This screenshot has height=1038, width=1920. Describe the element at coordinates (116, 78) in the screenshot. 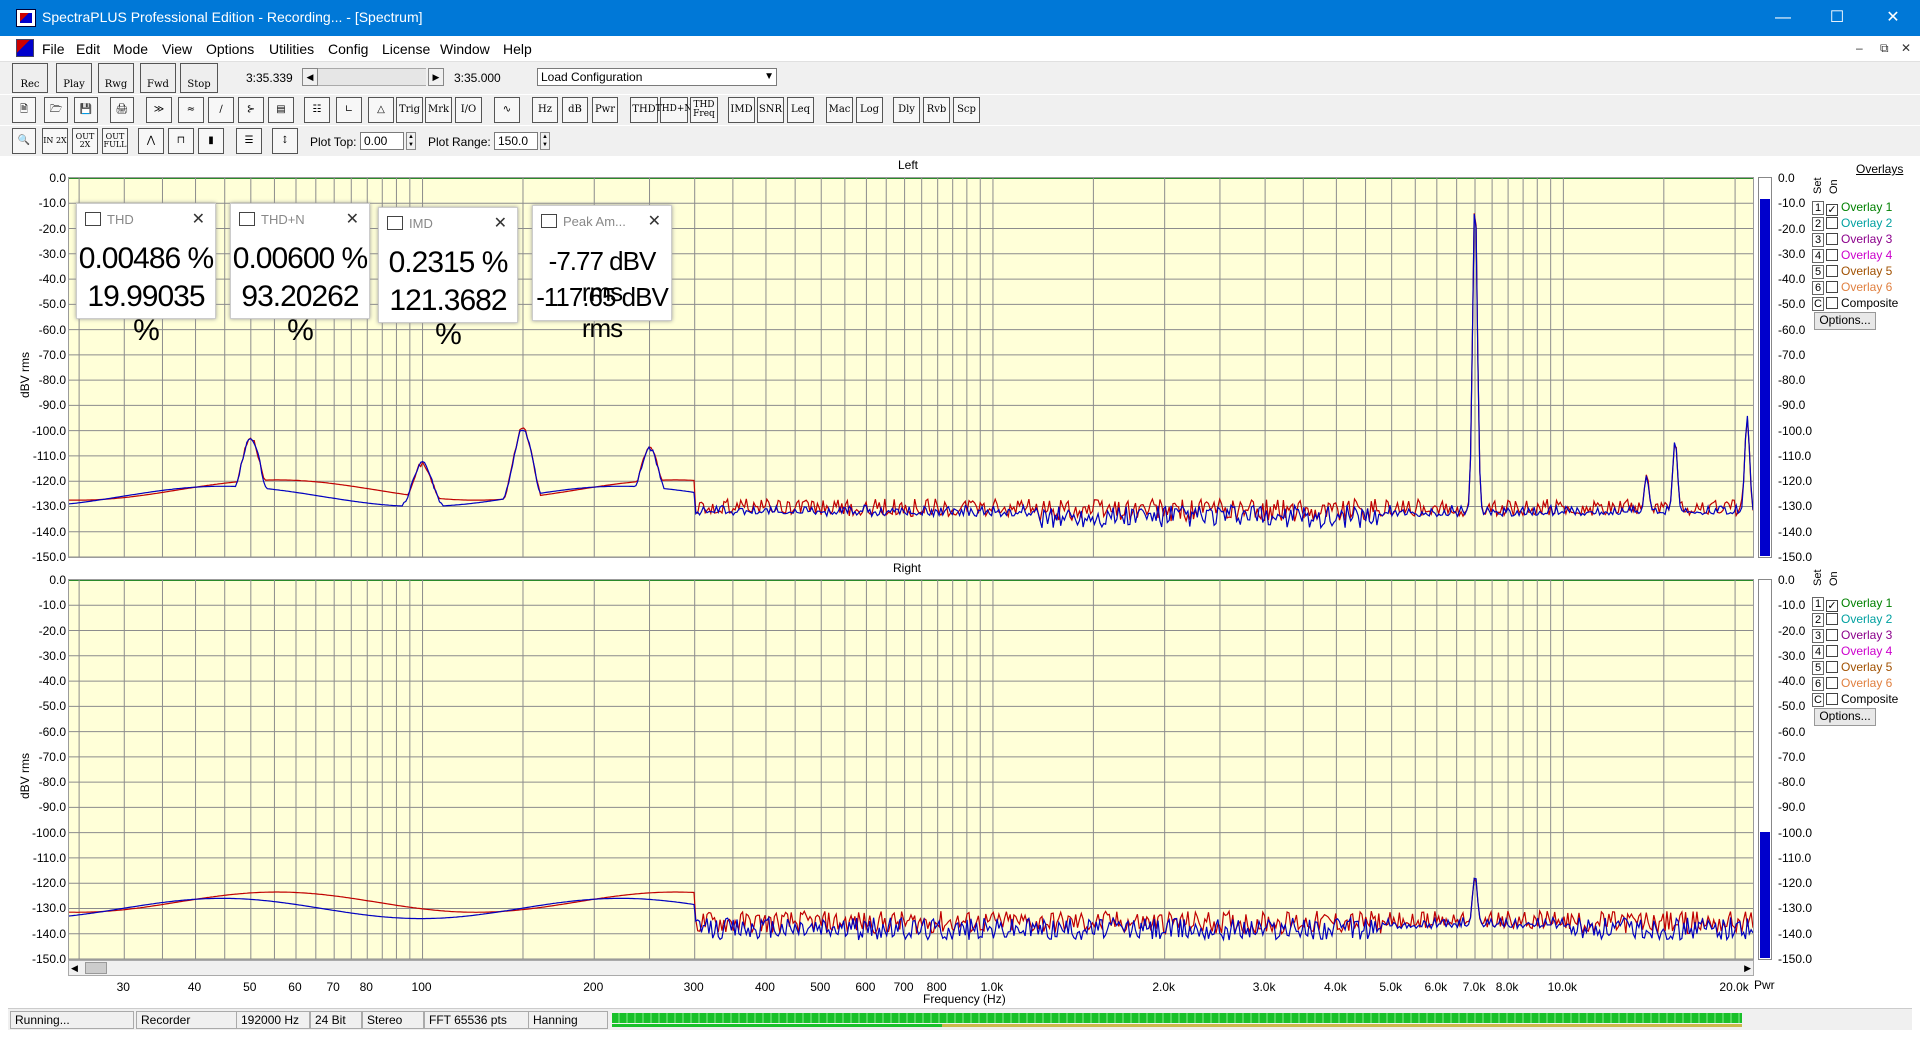

I see `rewind-button: Rwg` at that location.